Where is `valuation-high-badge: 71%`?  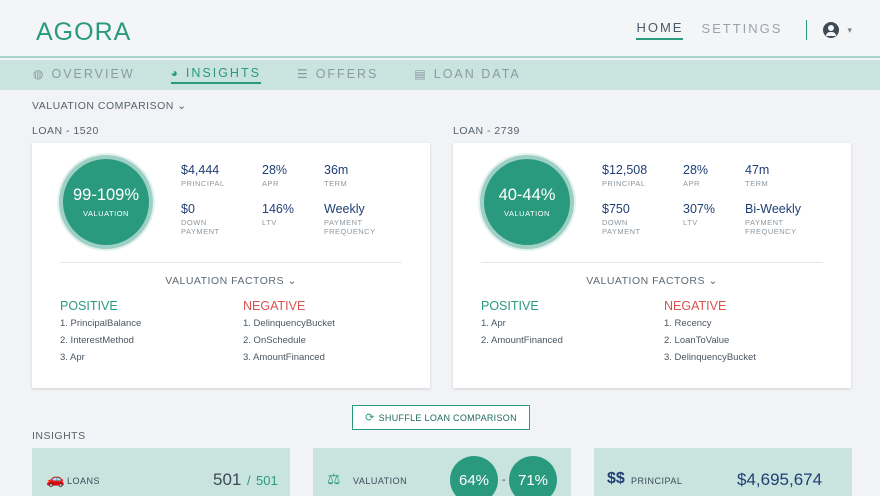
valuation-high-badge: 71% is located at coordinates (533, 476).